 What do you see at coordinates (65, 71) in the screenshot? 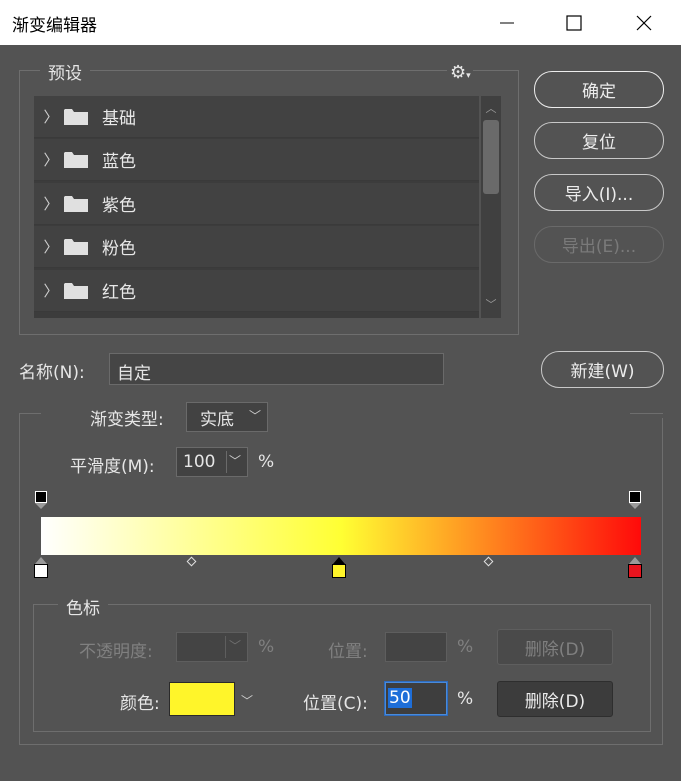
I see `presets-legend: 预设` at bounding box center [65, 71].